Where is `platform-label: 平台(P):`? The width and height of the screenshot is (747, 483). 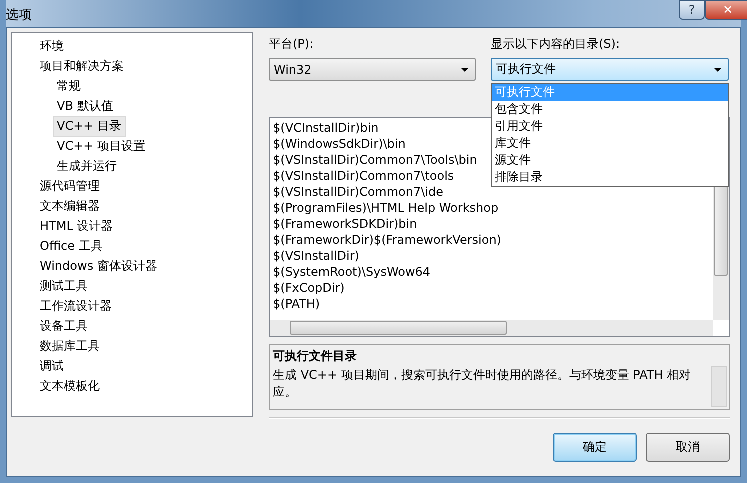
platform-label: 平台(P): is located at coordinates (292, 44).